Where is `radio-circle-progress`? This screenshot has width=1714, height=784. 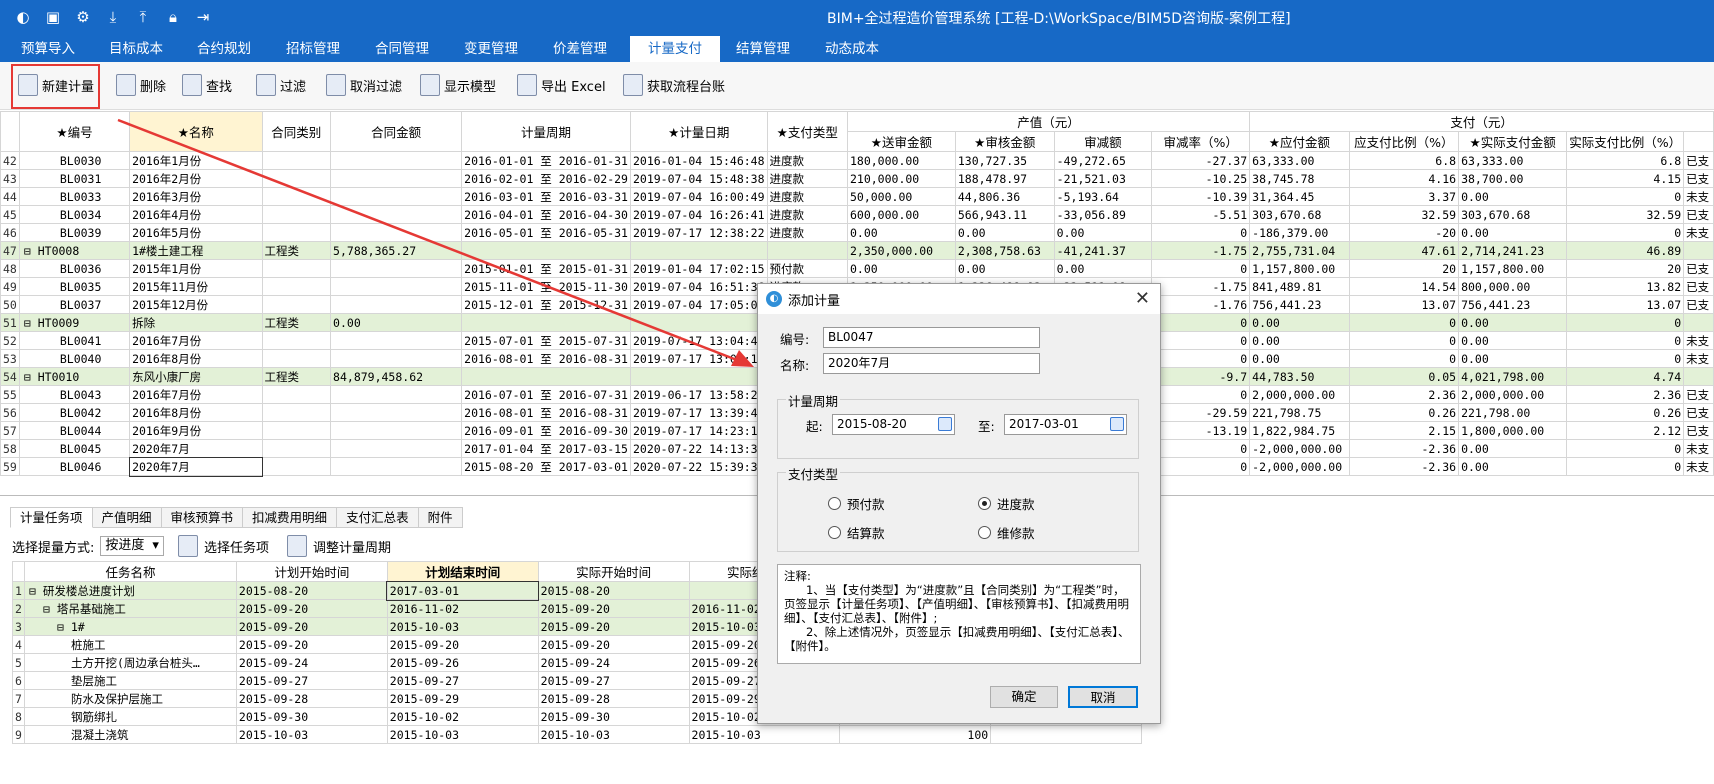
radio-circle-progress is located at coordinates (984, 503).